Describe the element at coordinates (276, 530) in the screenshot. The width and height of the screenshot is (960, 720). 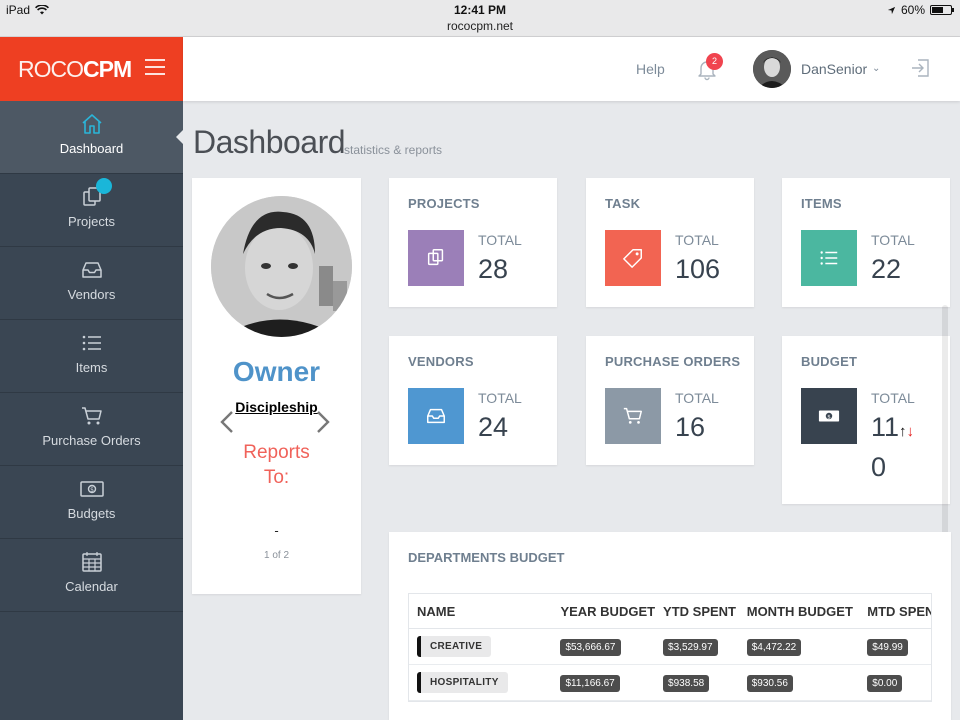
I see `reports-to-value: -` at that location.